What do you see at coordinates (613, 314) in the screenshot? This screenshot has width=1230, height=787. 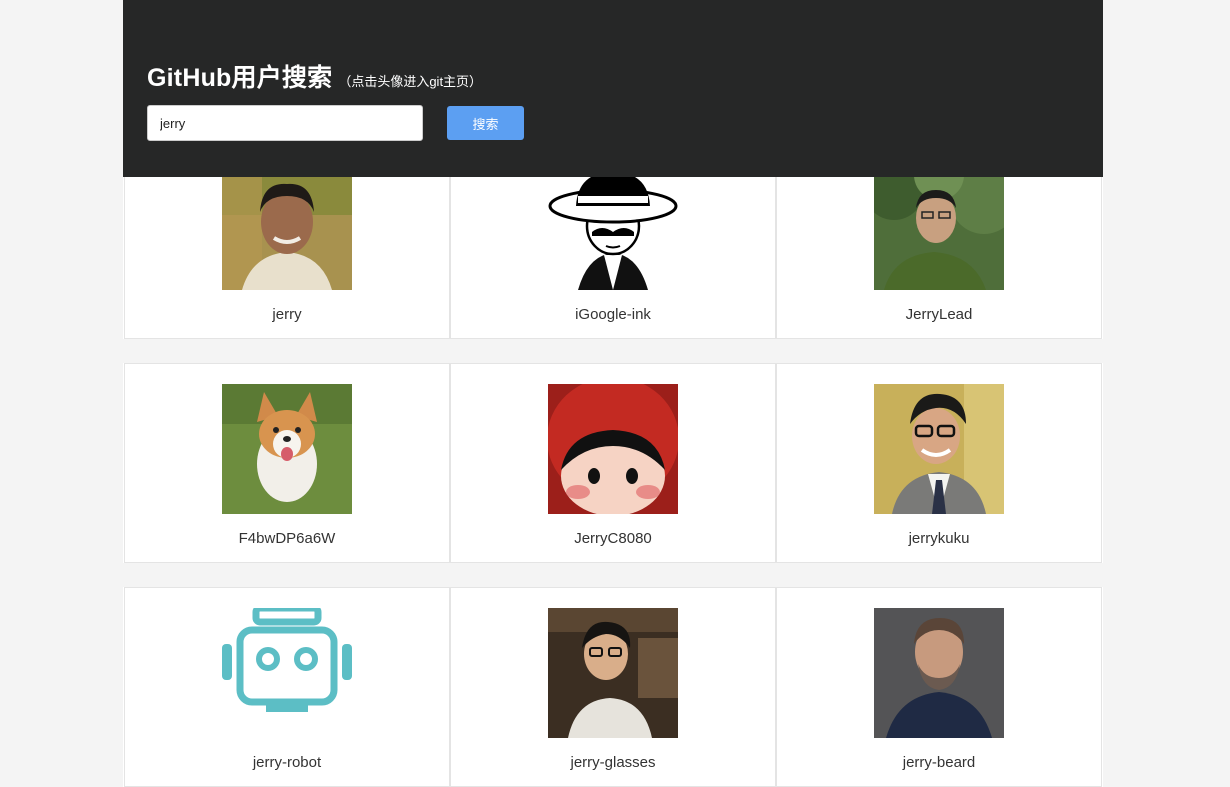 I see `user-login: iGoogle-ink` at bounding box center [613, 314].